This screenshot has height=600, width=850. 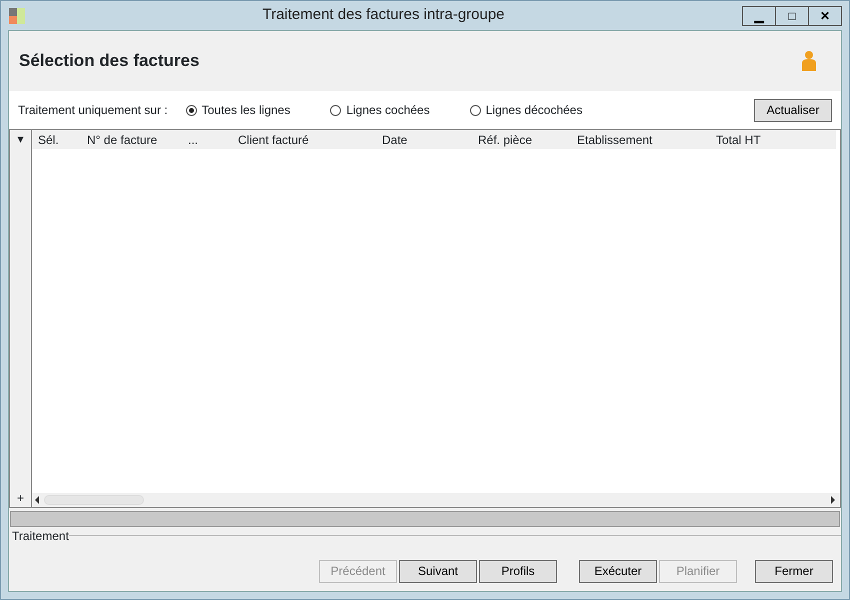 I want to click on dialog-button: Fermer, so click(x=794, y=571).